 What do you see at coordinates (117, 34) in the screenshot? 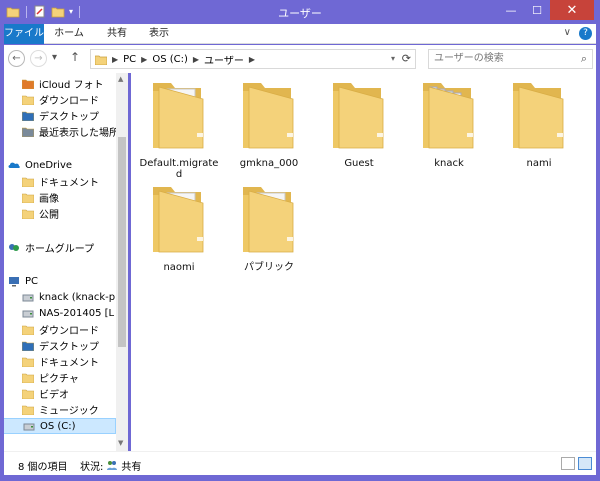
I see `tab-share: 共有` at bounding box center [117, 34].